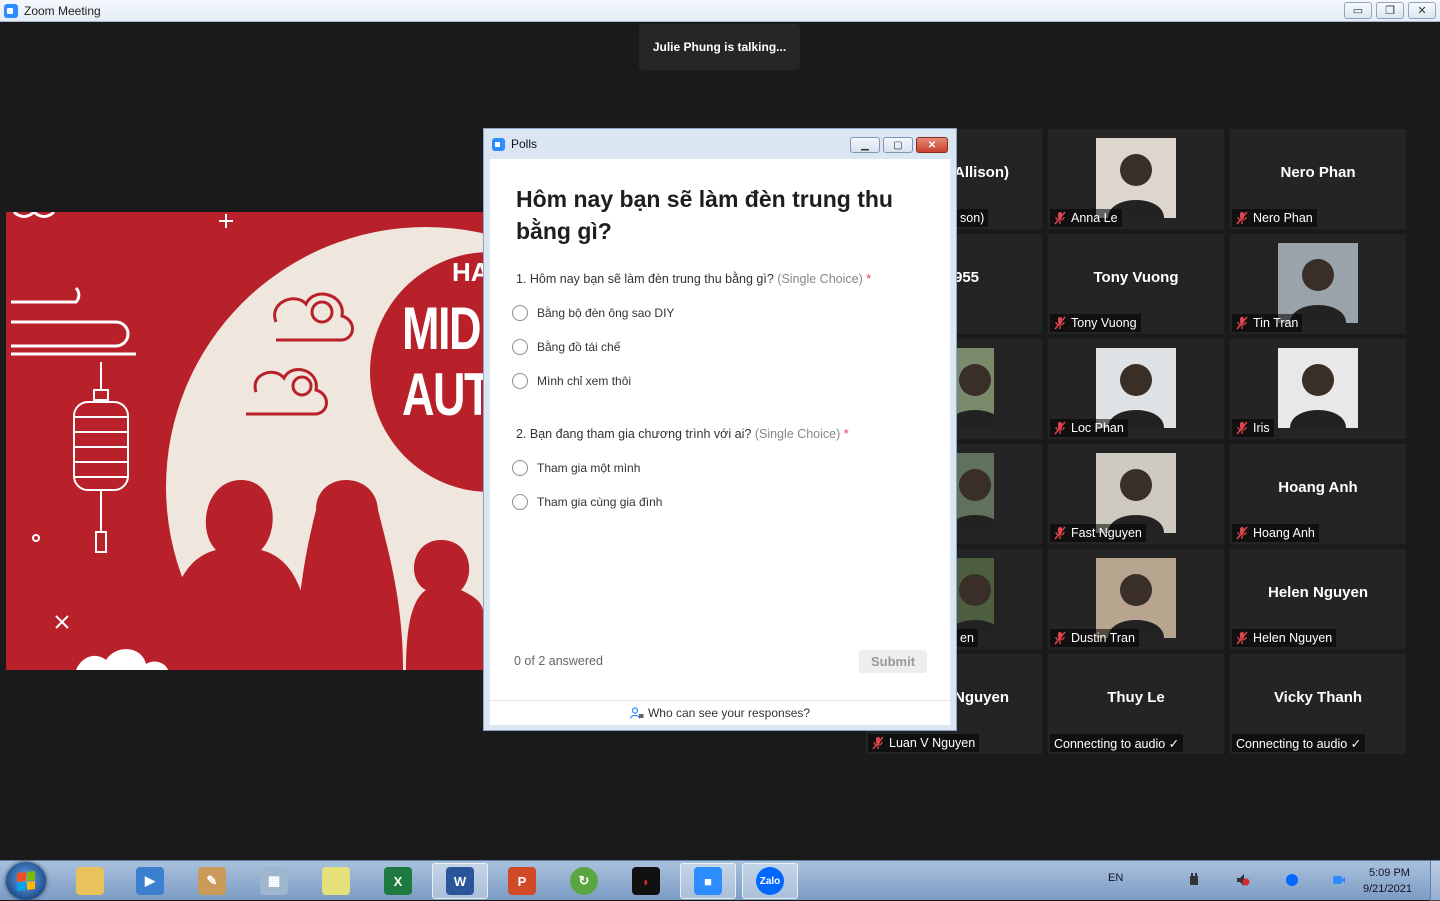 This screenshot has height=901, width=1440. What do you see at coordinates (1106, 533) in the screenshot?
I see `participant-name: Fast Nguyen` at bounding box center [1106, 533].